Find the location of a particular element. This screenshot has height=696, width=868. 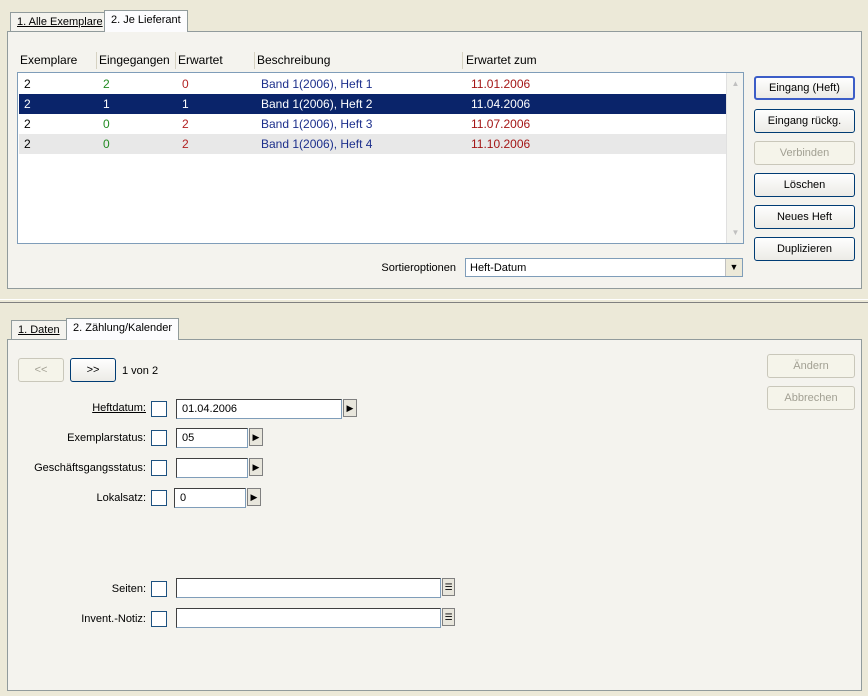

heftdatum-label: Heftdatum: is located at coordinates (119, 408).